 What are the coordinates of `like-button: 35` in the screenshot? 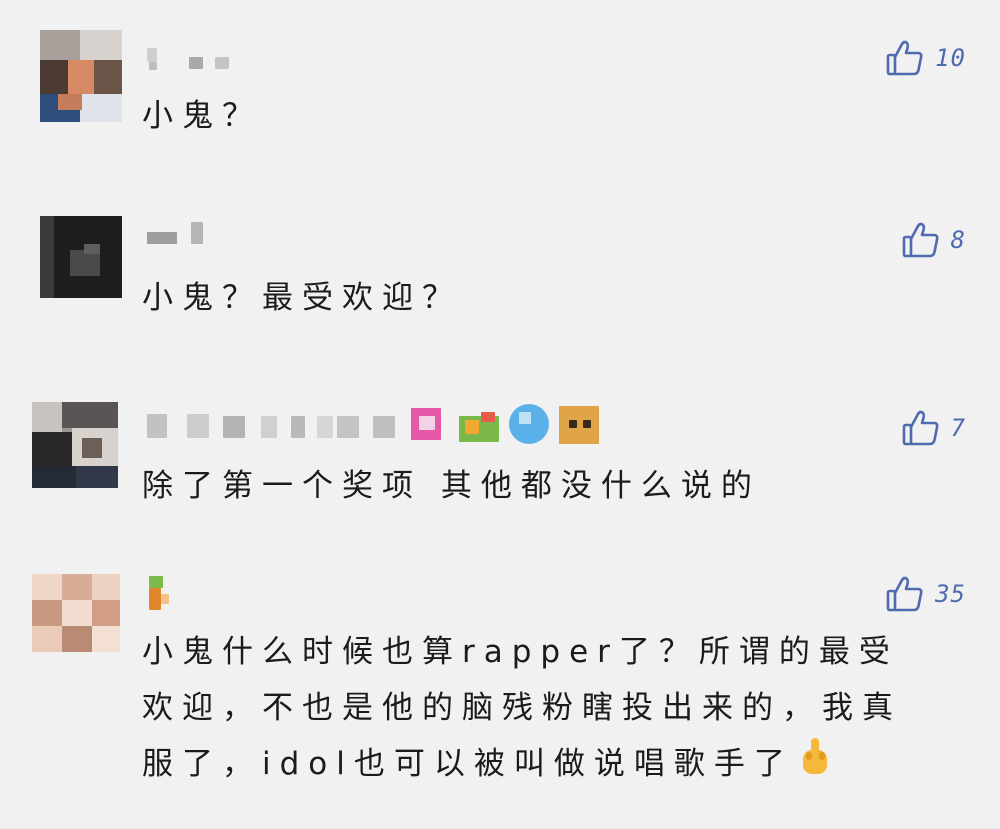 It's located at (925, 594).